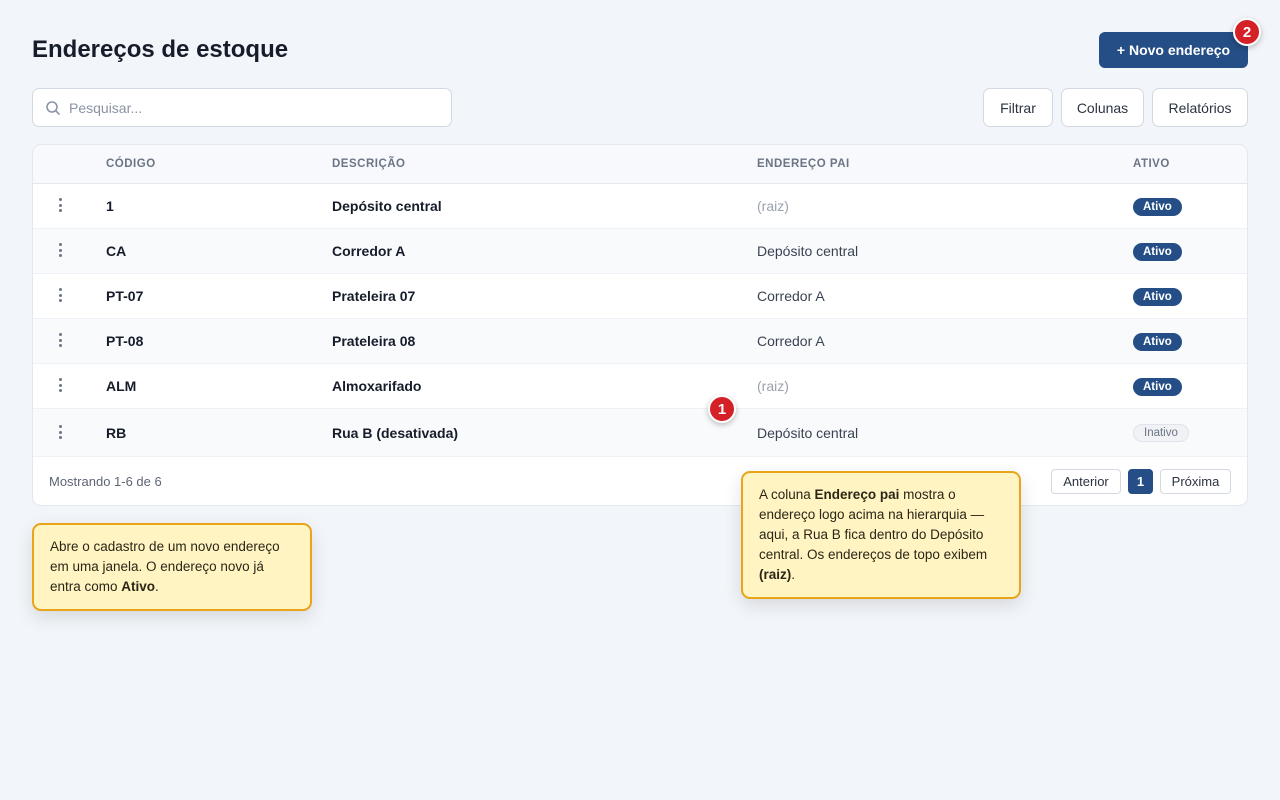 The width and height of the screenshot is (1280, 800). Describe the element at coordinates (1173, 50) in the screenshot. I see `new-address-button: + Novo endereço` at that location.